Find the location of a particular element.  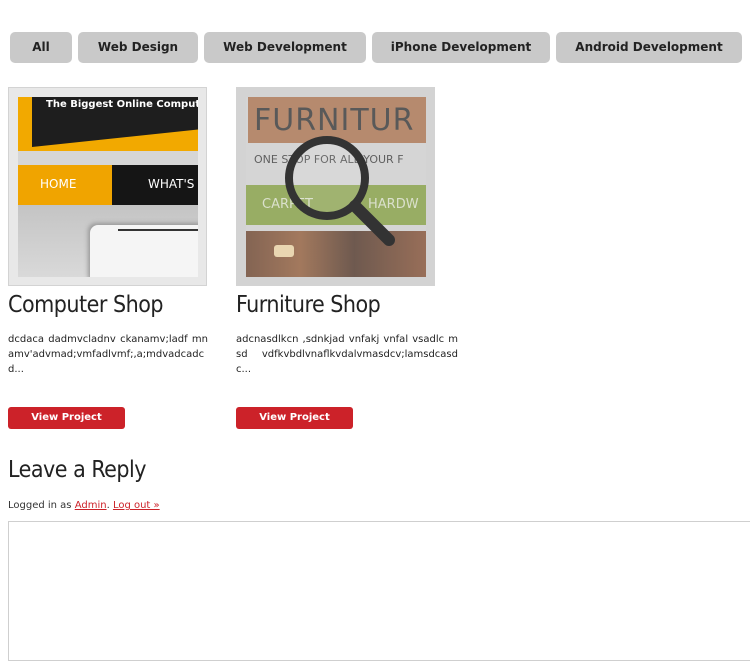

logged-in-notice: Logged in as Admin. Log out » is located at coordinates (84, 505).